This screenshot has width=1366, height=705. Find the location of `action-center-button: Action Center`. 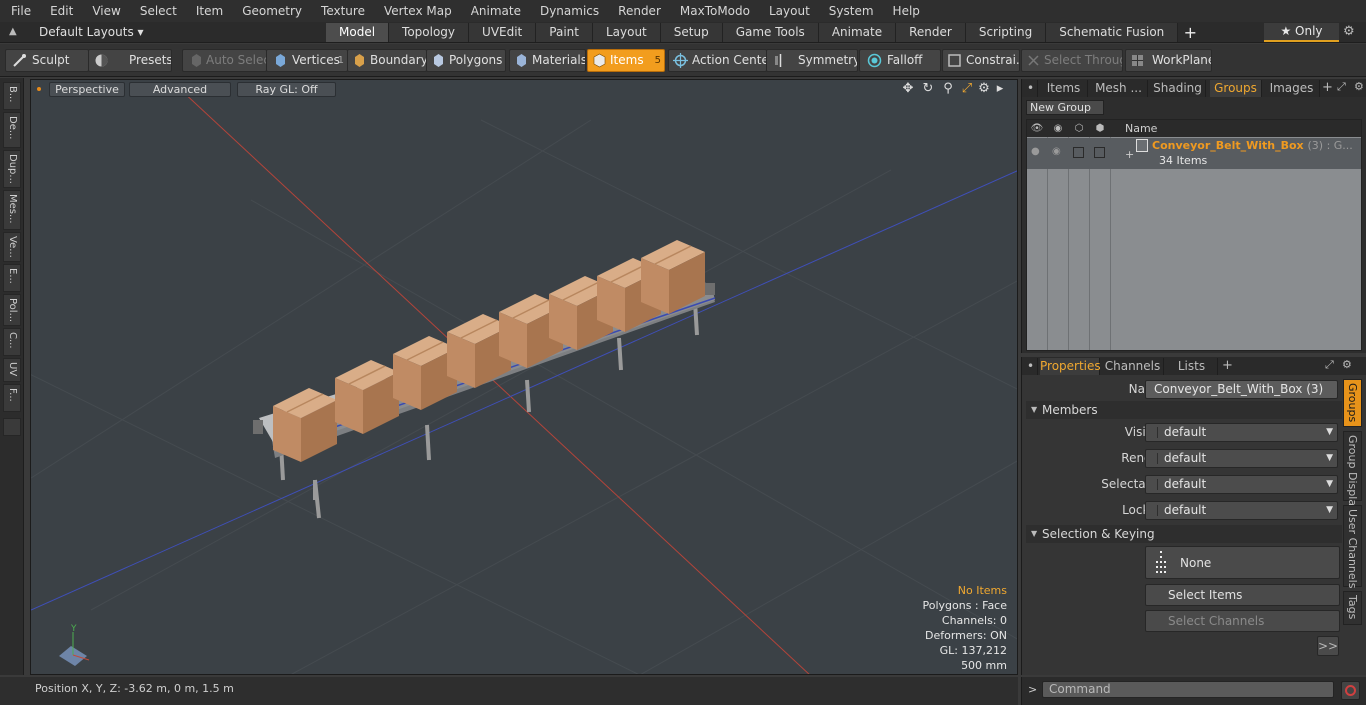

action-center-button: Action Center is located at coordinates (717, 60).